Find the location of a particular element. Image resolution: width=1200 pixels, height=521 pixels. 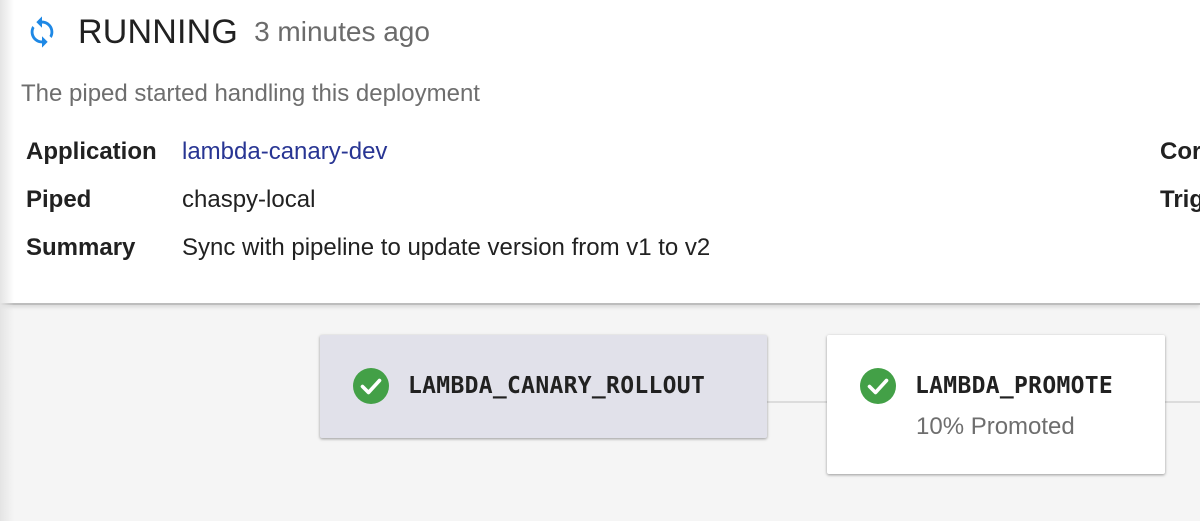

stage-card-canary-rollout: LAMBDA_CANARY_ROLLOUT is located at coordinates (543, 386).